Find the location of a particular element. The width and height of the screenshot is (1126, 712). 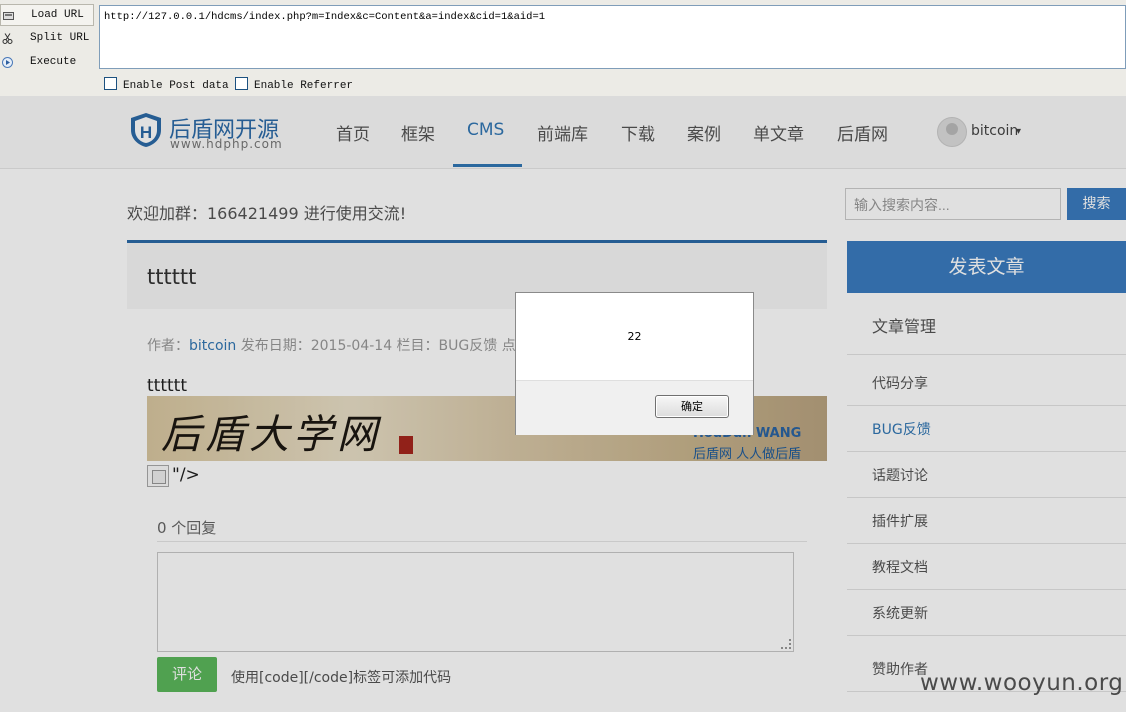

load-url-button: Load URL is located at coordinates (47, 15).